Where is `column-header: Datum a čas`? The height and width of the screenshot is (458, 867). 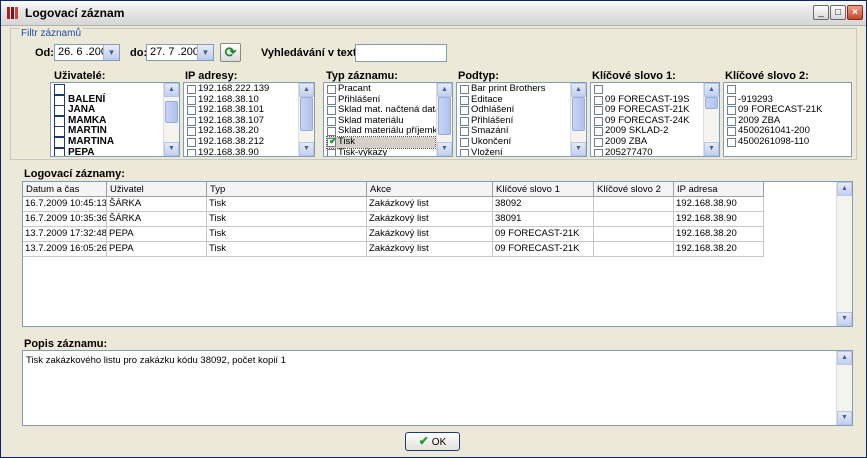
column-header: Datum a čas is located at coordinates (65, 189).